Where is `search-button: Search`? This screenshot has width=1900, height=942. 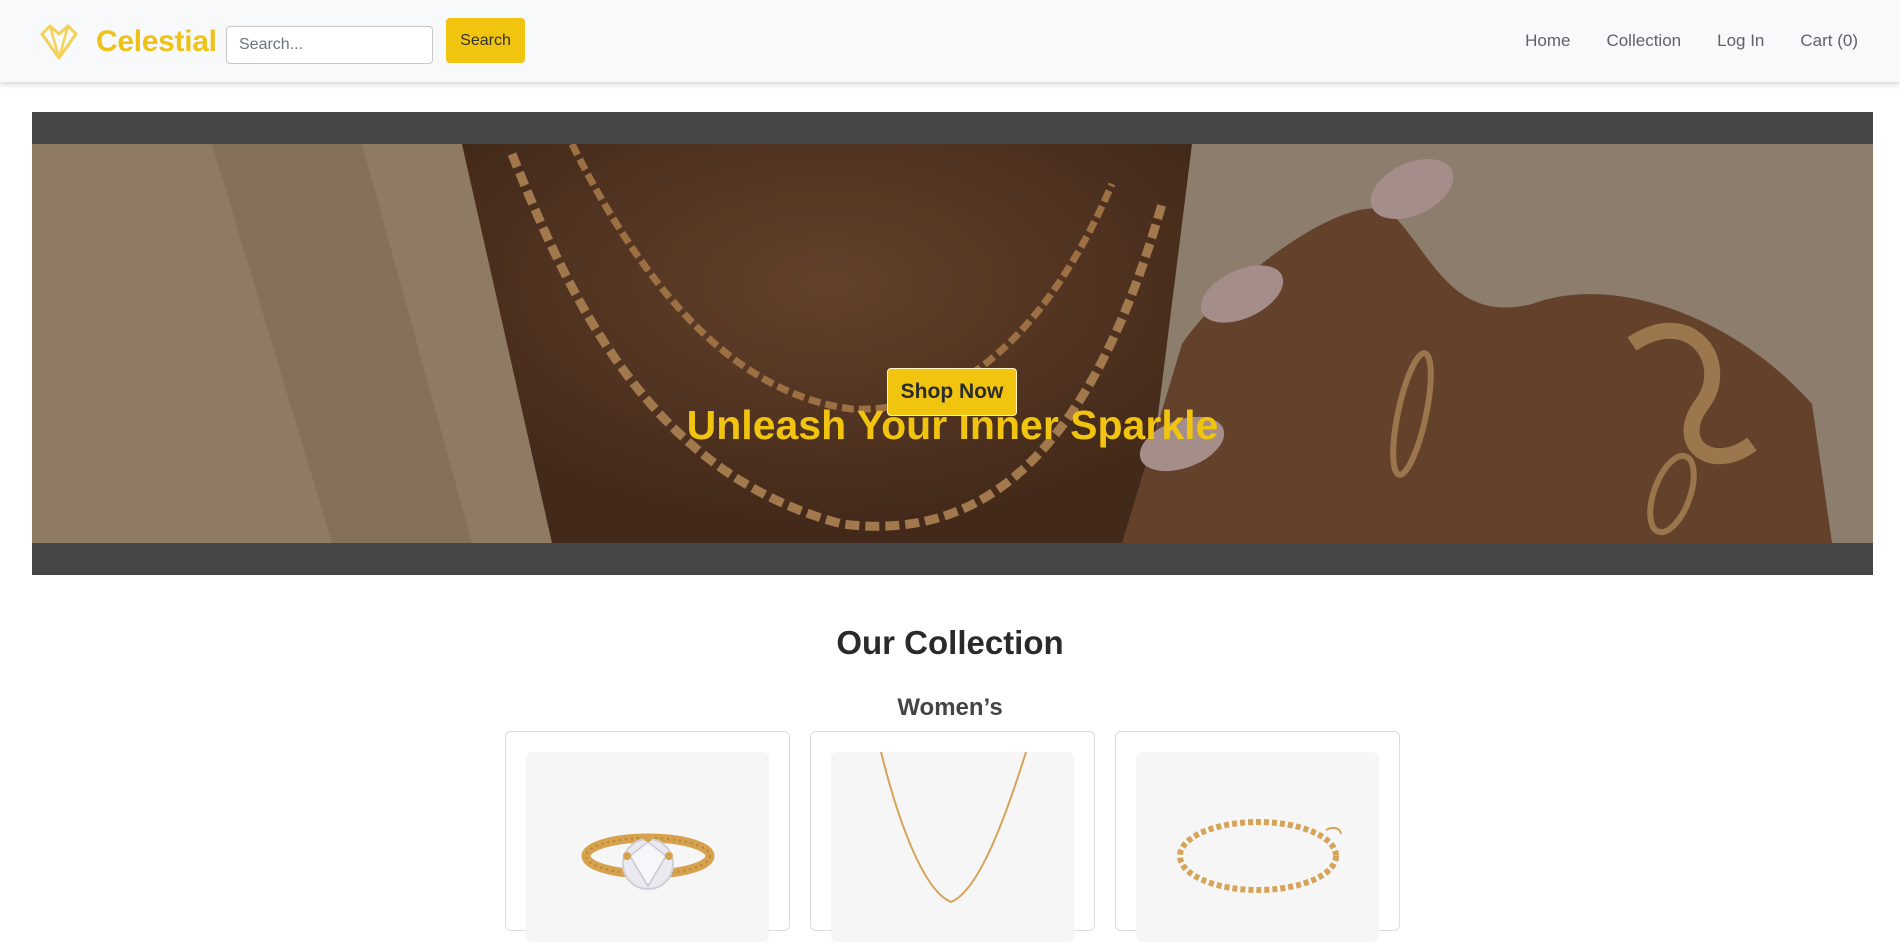
search-button: Search is located at coordinates (485, 40).